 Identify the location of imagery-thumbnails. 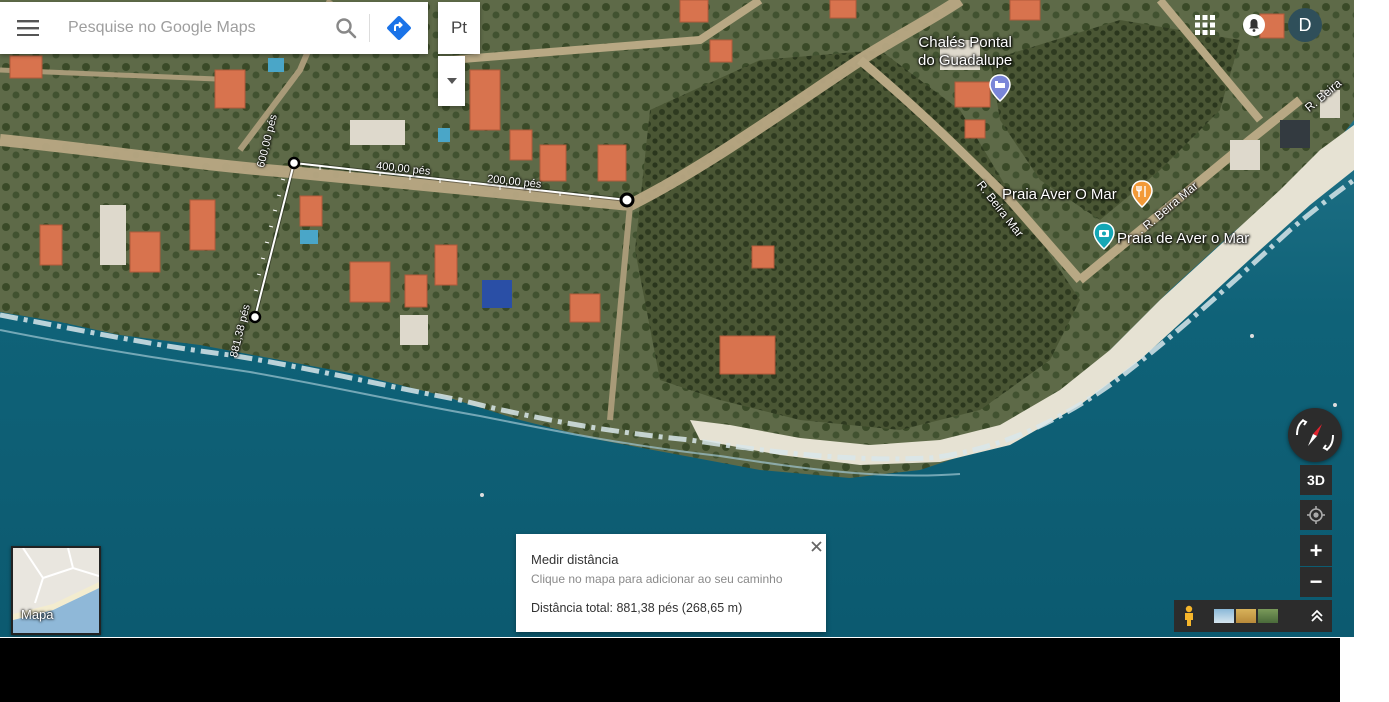
(1246, 616).